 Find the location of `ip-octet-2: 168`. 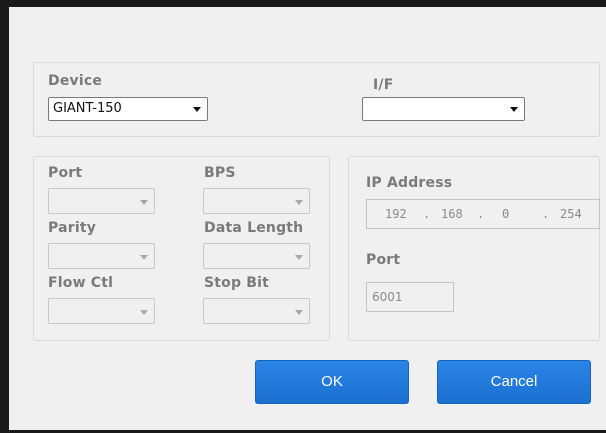

ip-octet-2: 168 is located at coordinates (452, 214).